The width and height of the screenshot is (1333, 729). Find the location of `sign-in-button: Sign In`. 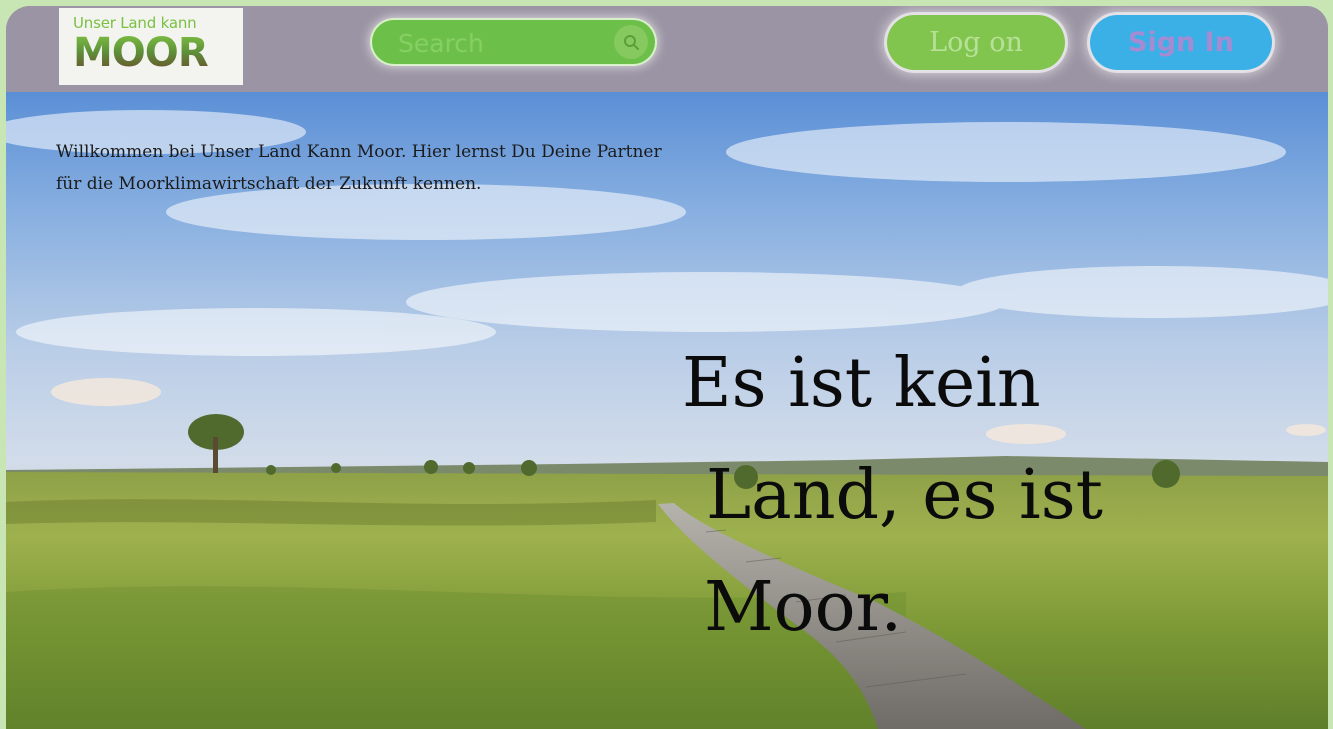

sign-in-button: Sign In is located at coordinates (1181, 42).